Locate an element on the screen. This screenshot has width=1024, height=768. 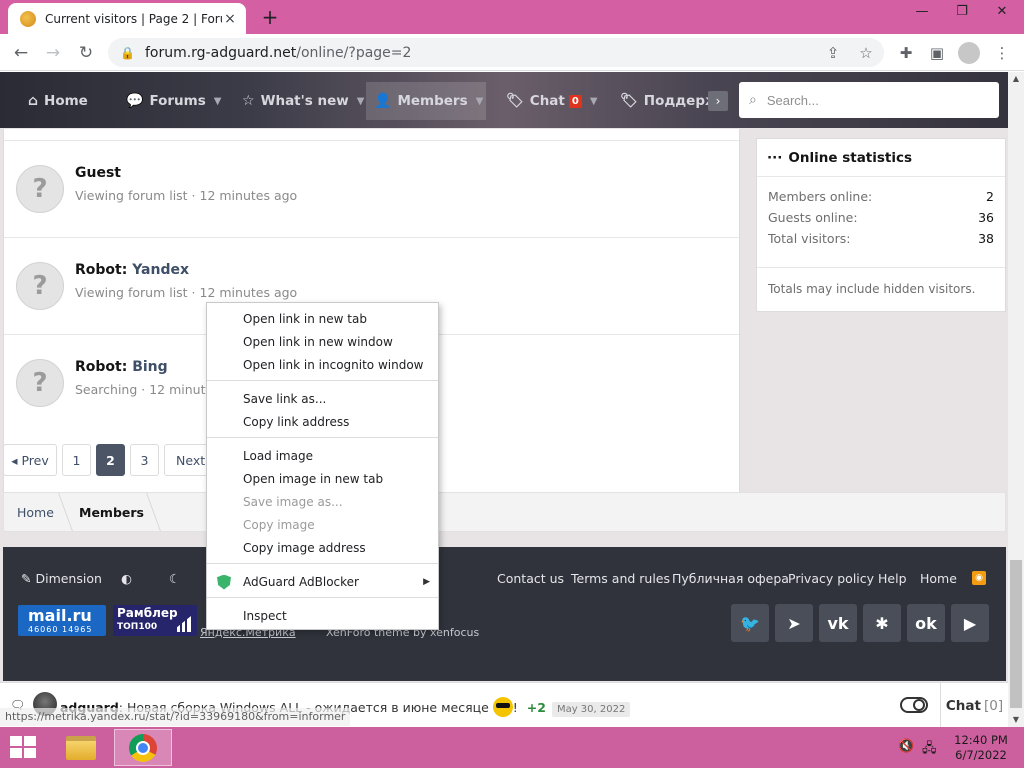
youtube-icon: ▶ is located at coordinates (970, 623).